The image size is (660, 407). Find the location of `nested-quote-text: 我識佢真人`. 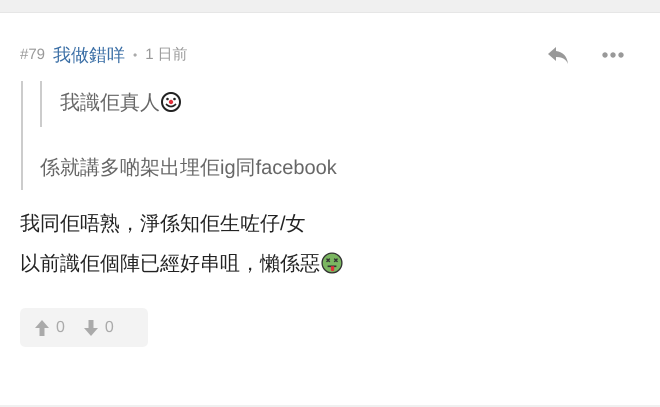

nested-quote-text: 我識佢真人 is located at coordinates (120, 103).